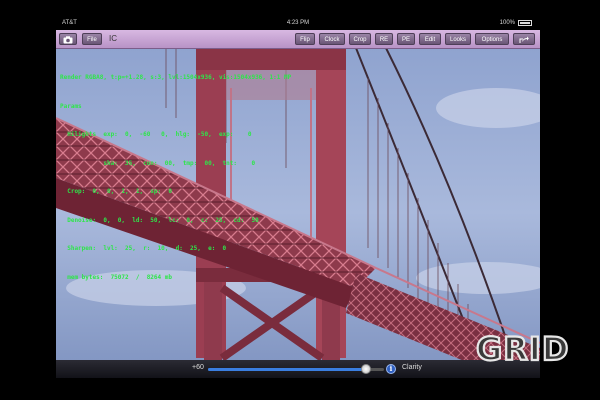 The width and height of the screenshot is (600, 400). What do you see at coordinates (360, 39) in the screenshot?
I see `crop-button: Crop` at bounding box center [360, 39].